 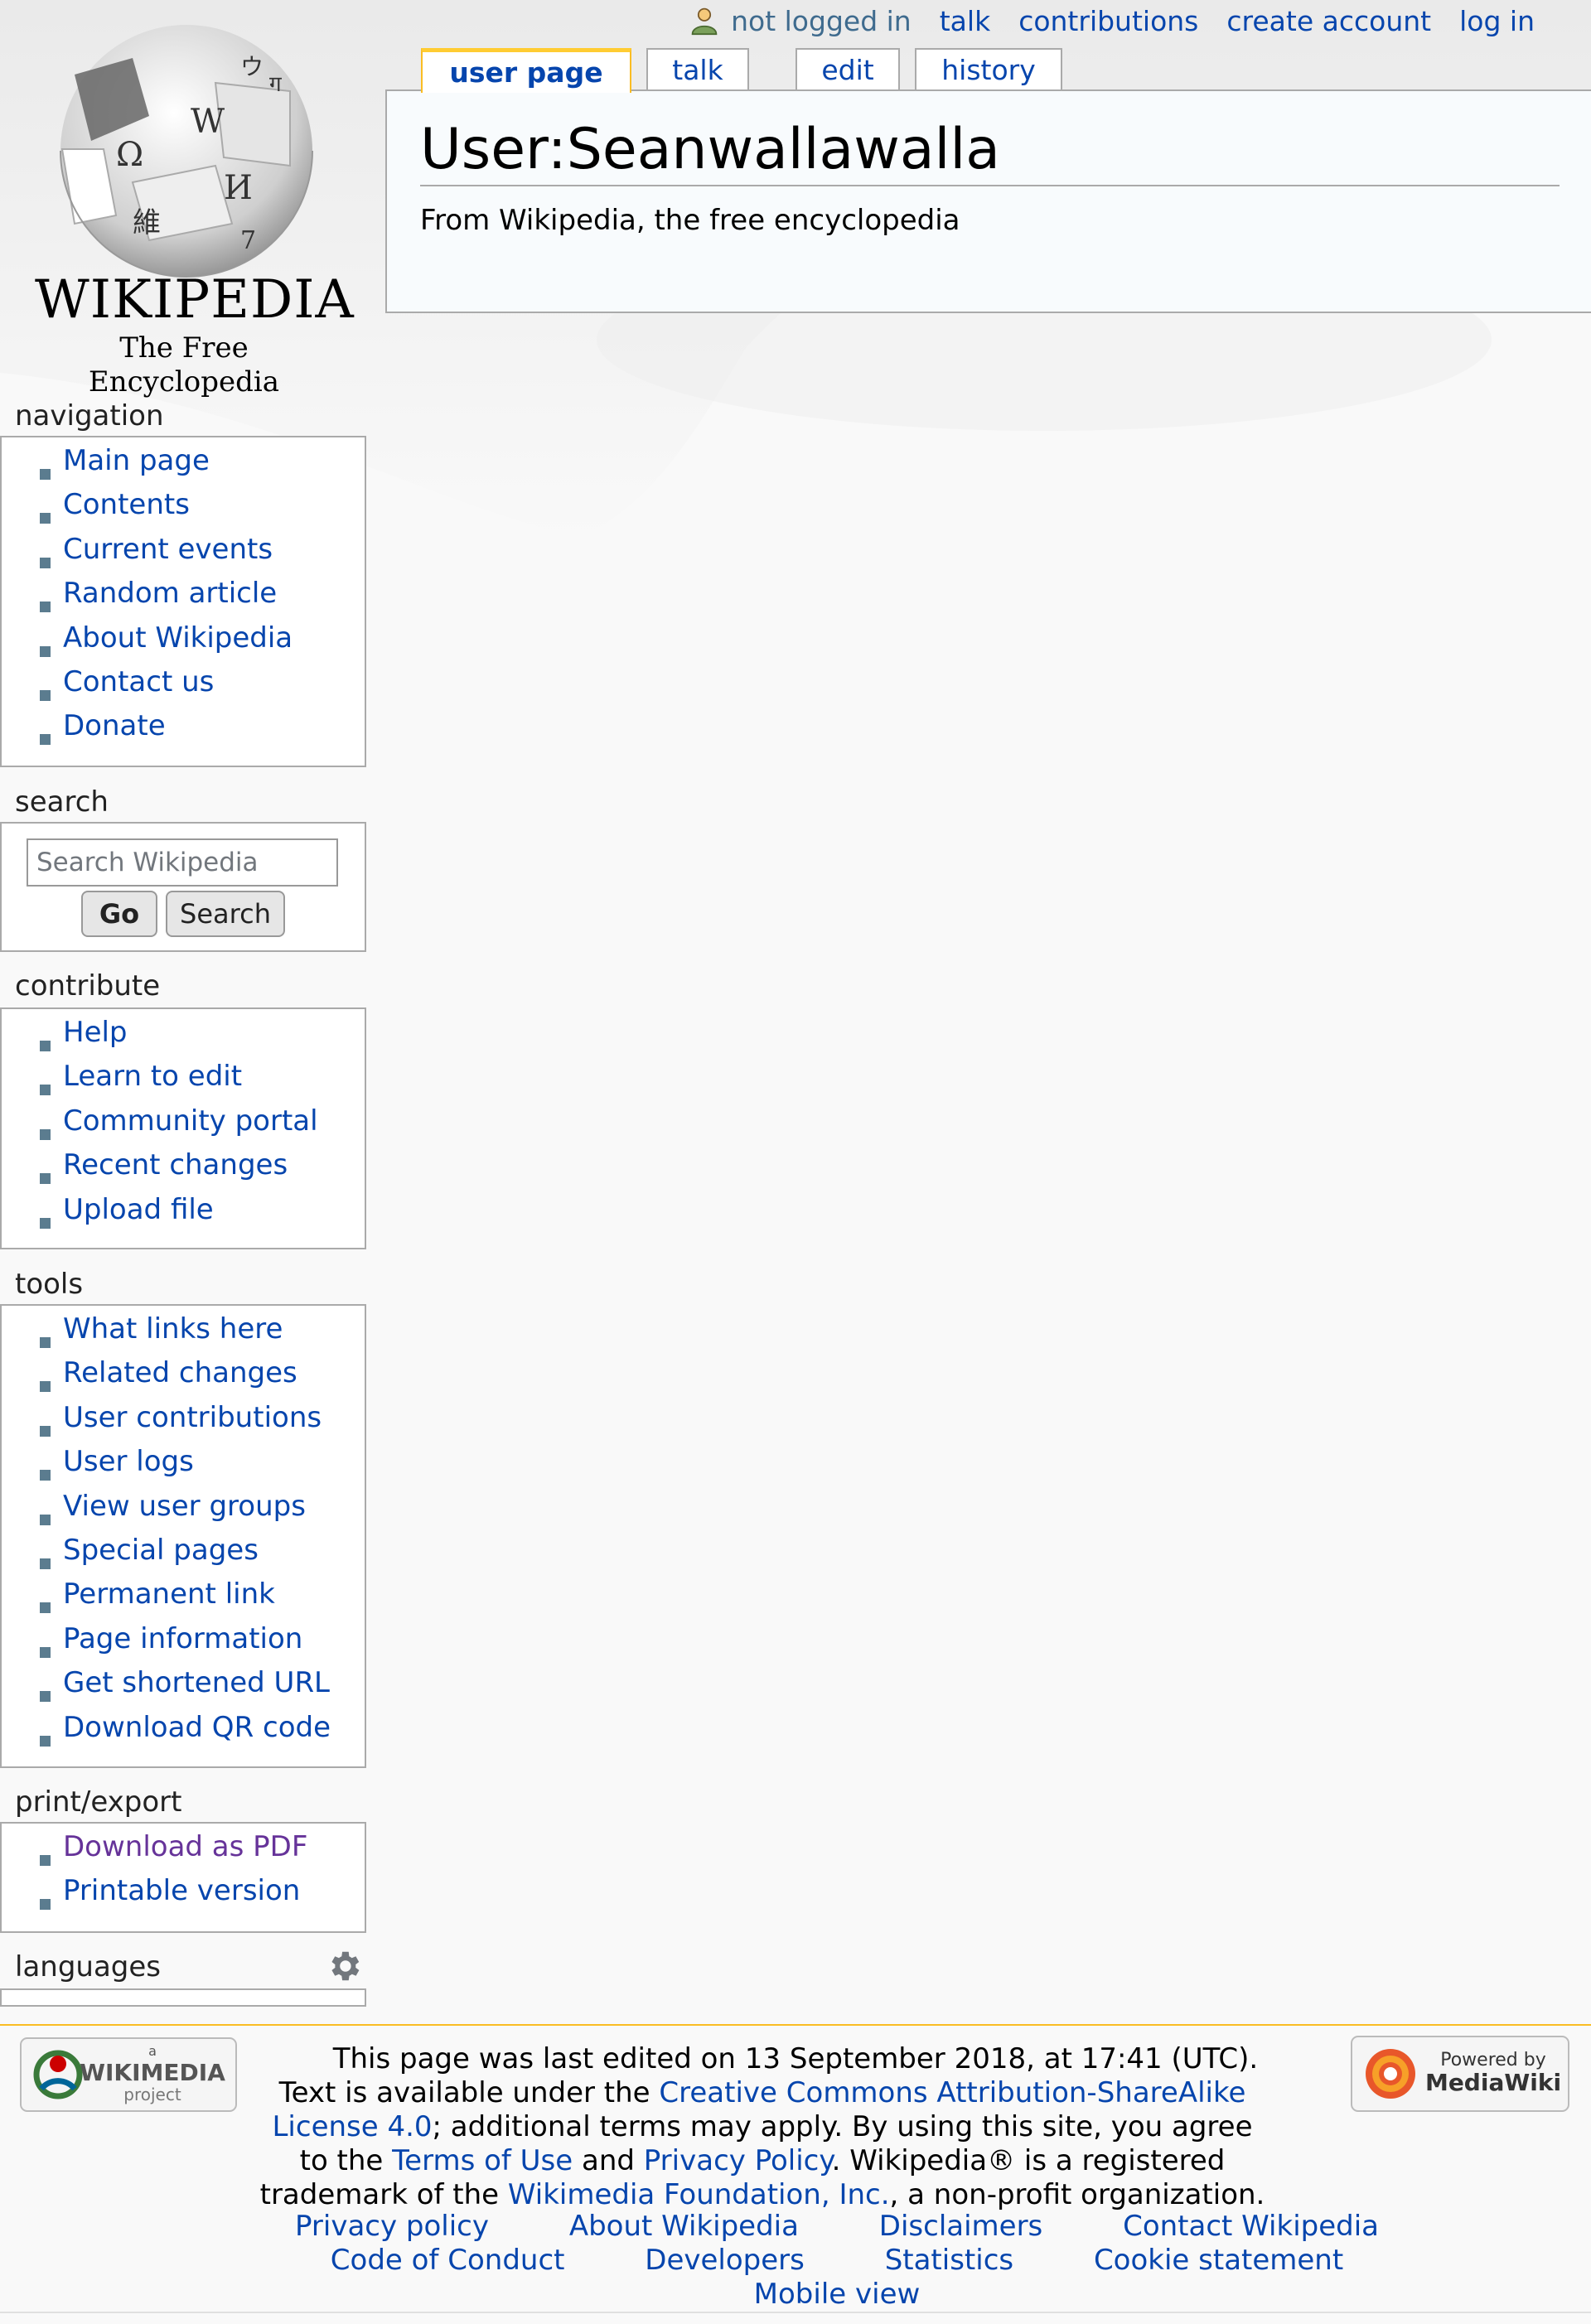 What do you see at coordinates (173, 1329) in the screenshot?
I see `sidebar-item-label: What links here` at bounding box center [173, 1329].